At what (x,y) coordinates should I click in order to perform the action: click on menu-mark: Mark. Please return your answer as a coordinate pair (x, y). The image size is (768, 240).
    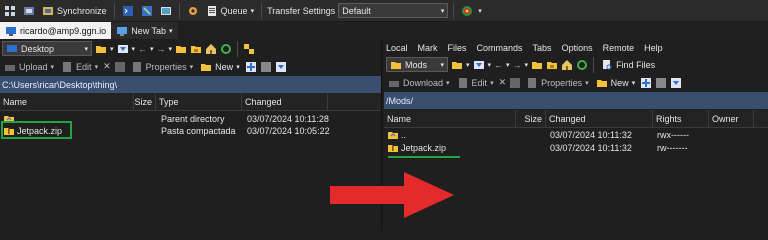
    Looking at the image, I should click on (428, 48).